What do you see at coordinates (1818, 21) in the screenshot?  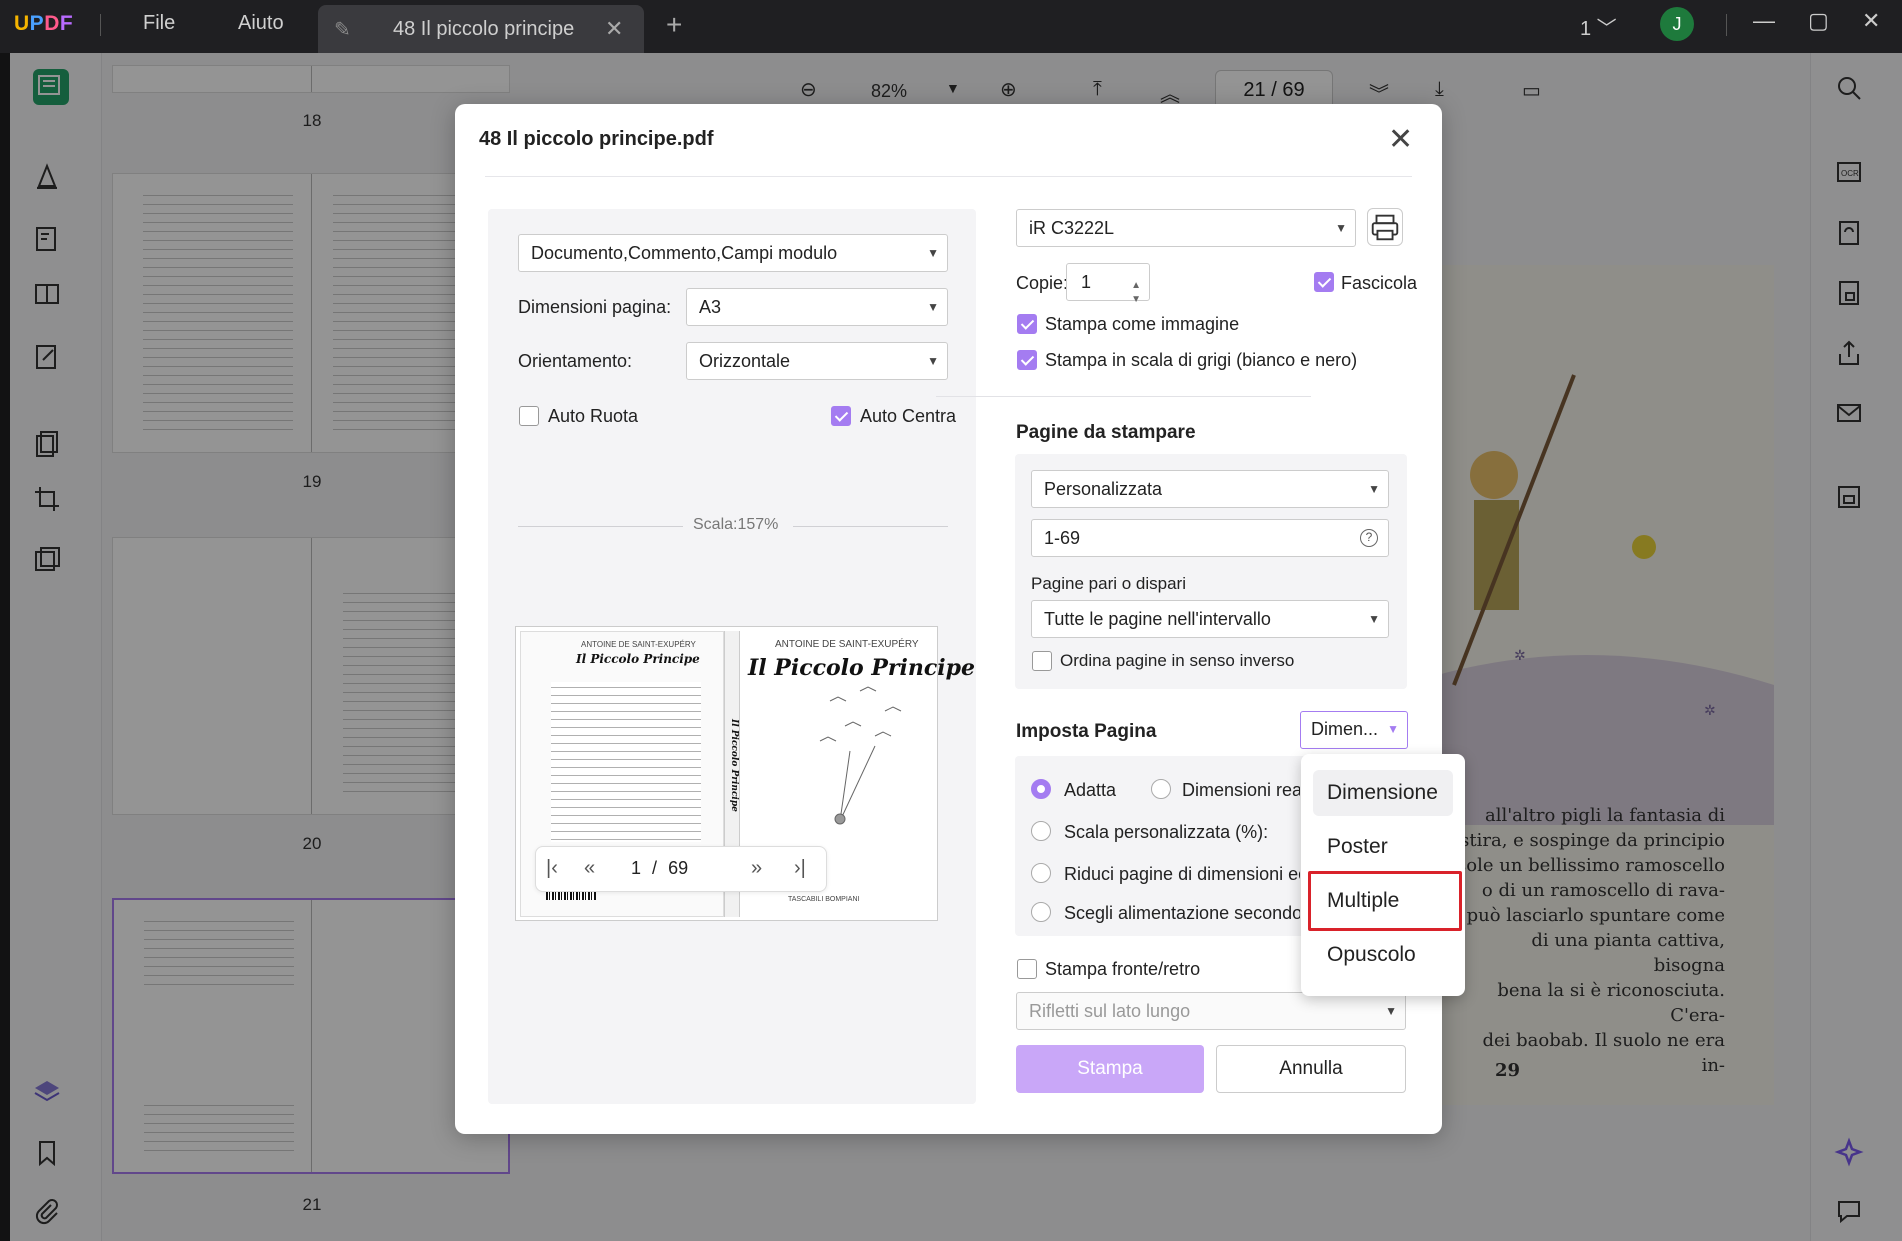 I see `maximize-icon: ▢` at bounding box center [1818, 21].